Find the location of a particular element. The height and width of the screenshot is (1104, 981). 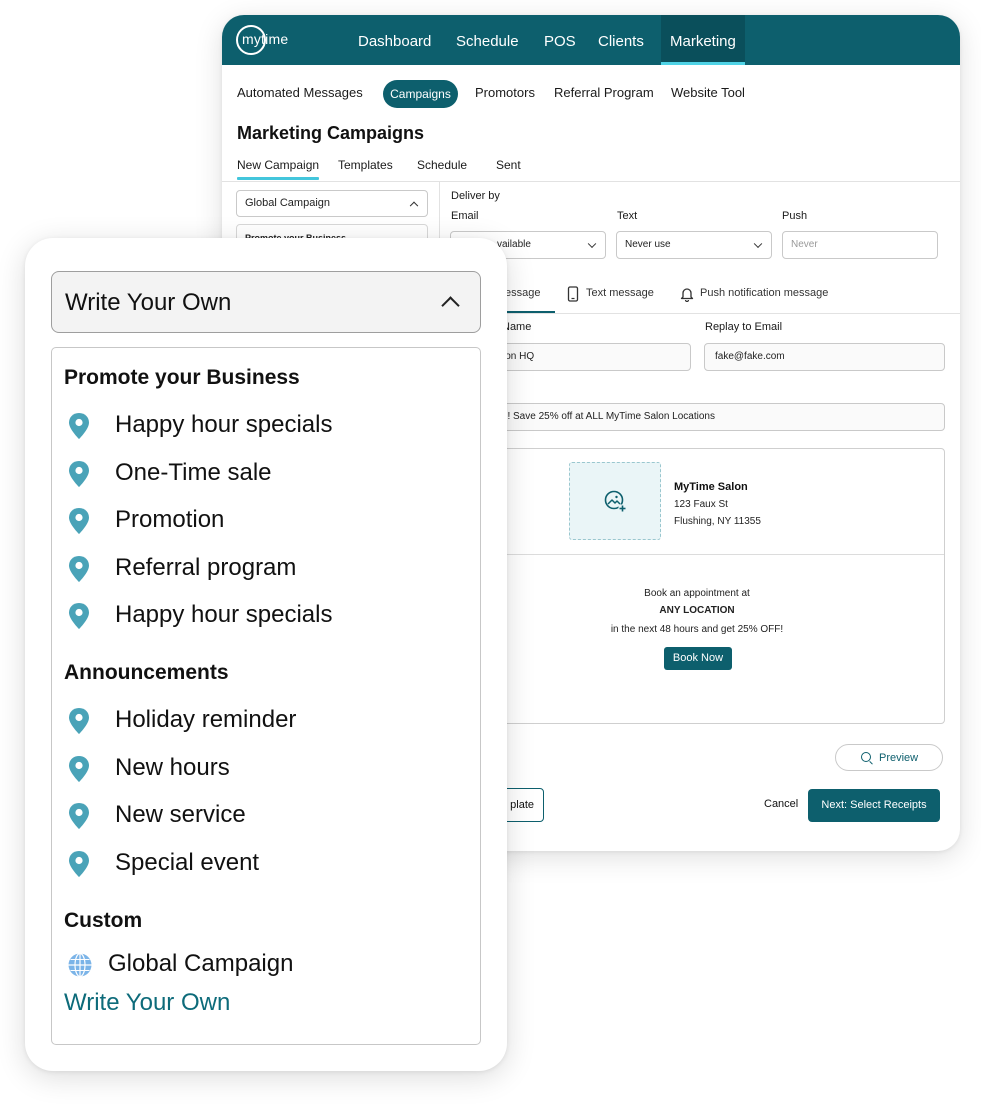

mytime-logo: mytime is located at coordinates (269, 40).